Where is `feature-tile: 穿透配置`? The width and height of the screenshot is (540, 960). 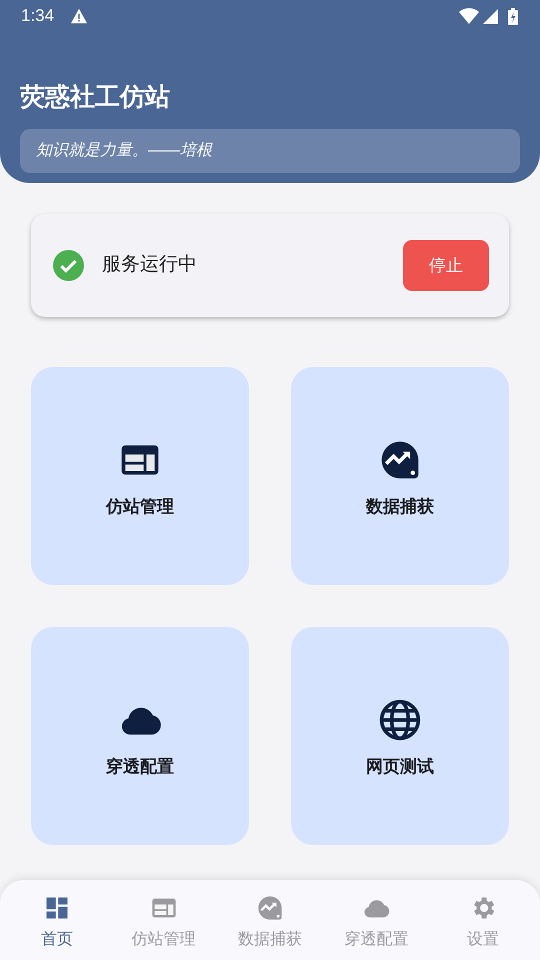
feature-tile: 穿透配置 is located at coordinates (140, 736).